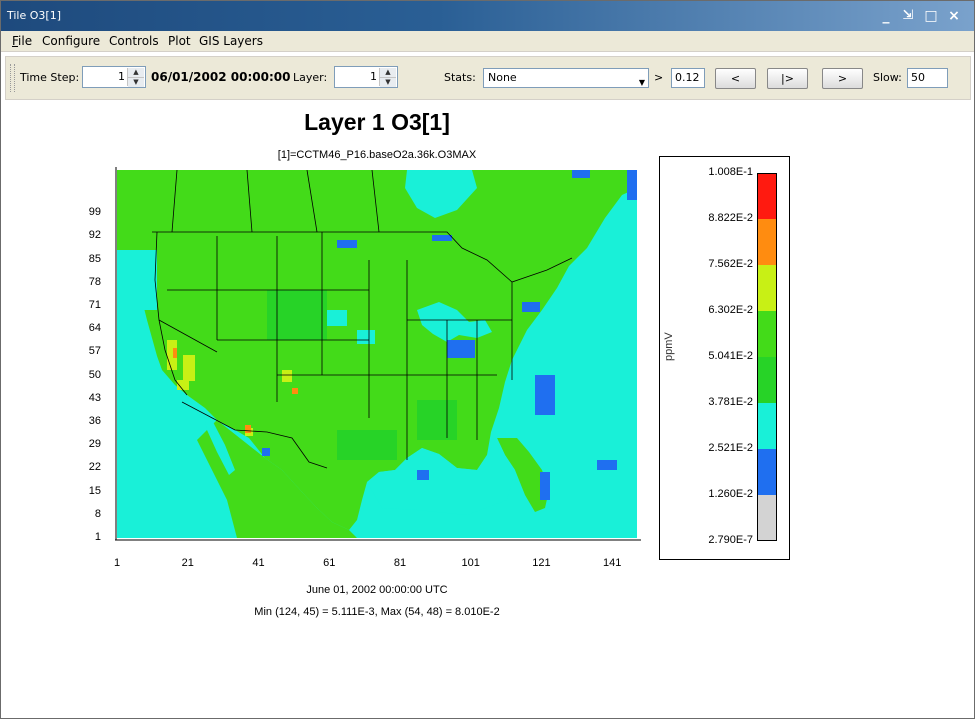 The width and height of the screenshot is (975, 719). What do you see at coordinates (94, 281) in the screenshot?
I see `y-tick-label: 78` at bounding box center [94, 281].